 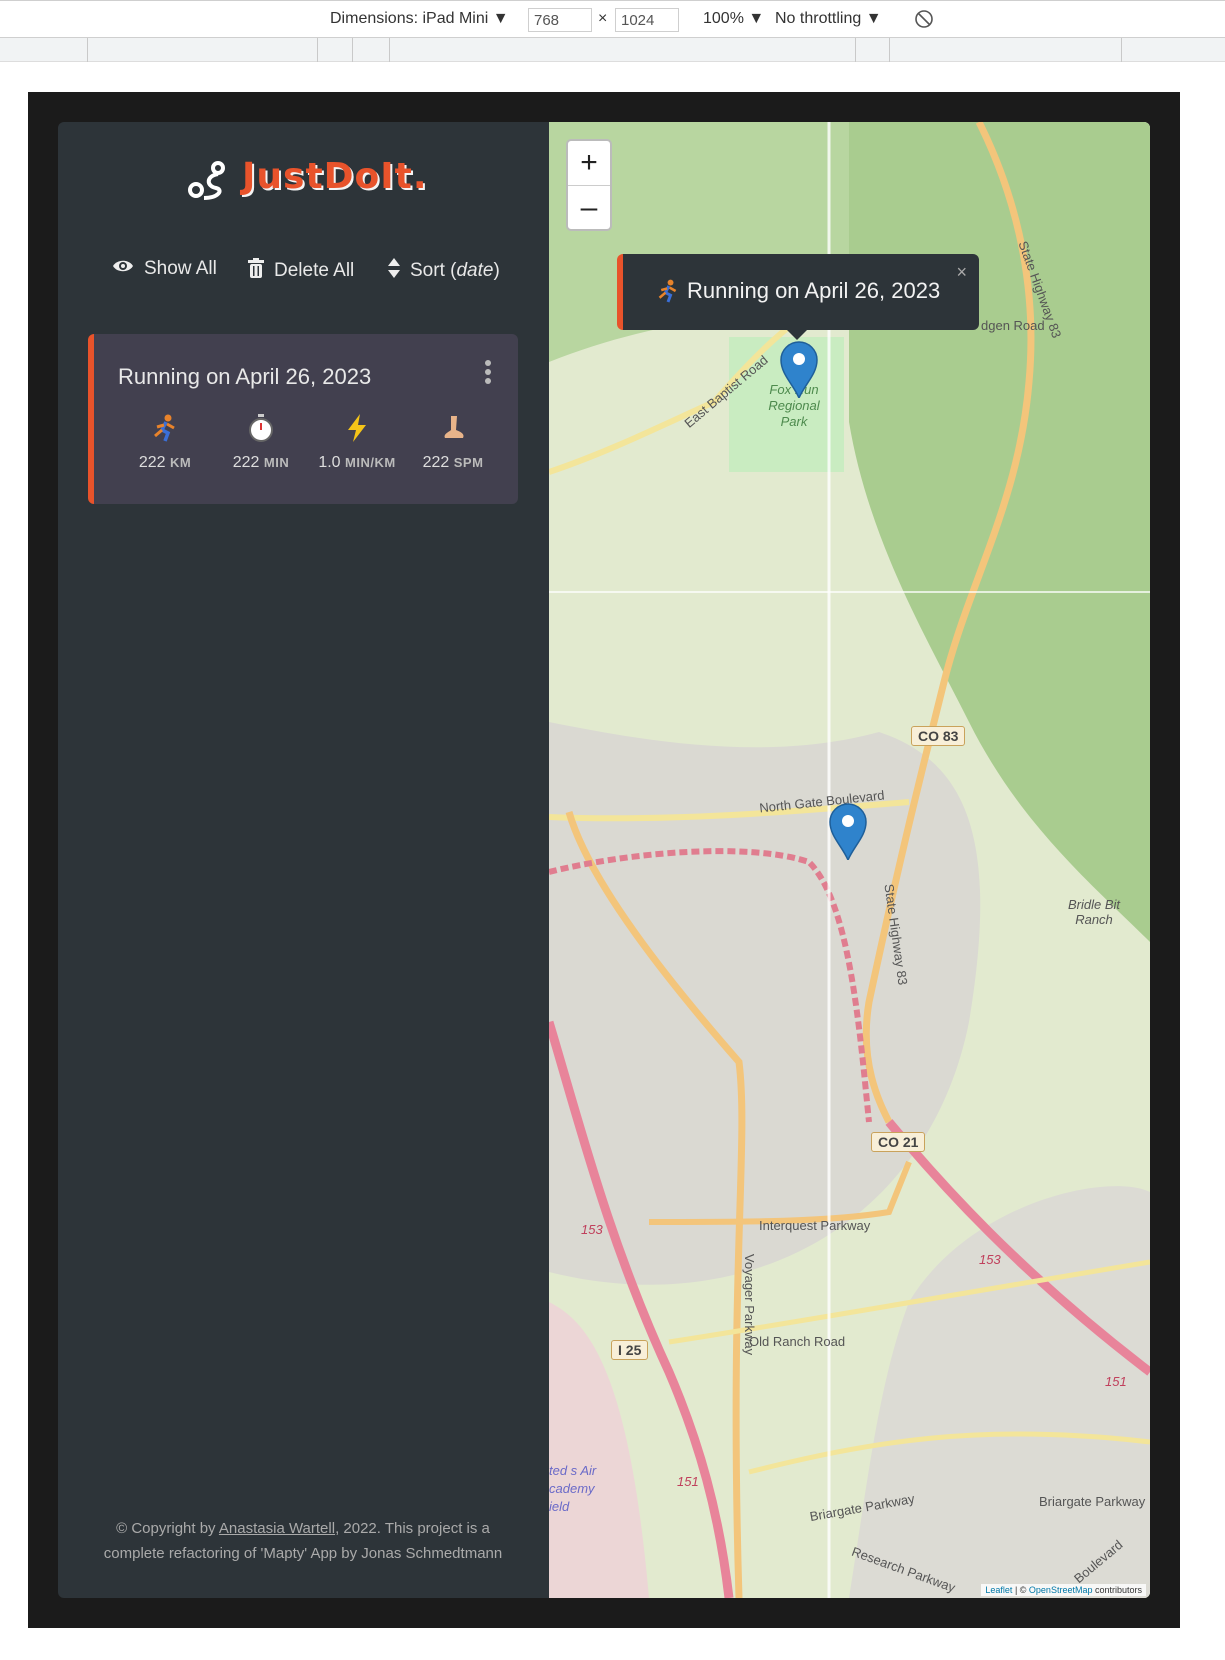 I want to click on bridle-bit-label: Bridle Bit Ranch, so click(x=1094, y=912).